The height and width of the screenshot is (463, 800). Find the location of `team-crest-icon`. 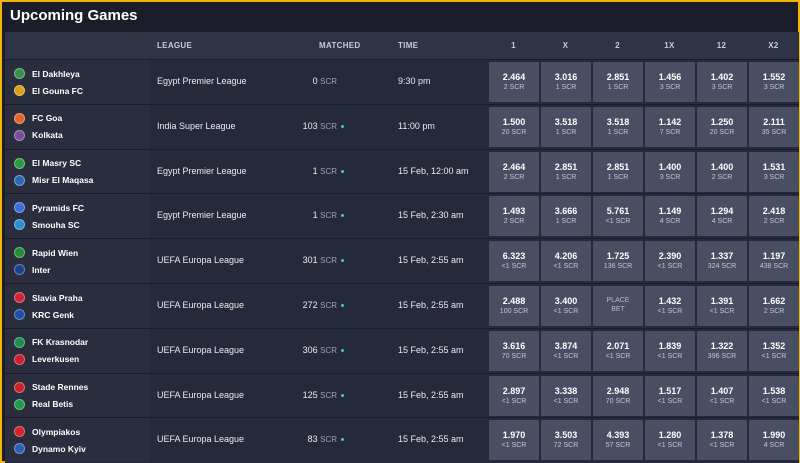

team-crest-icon is located at coordinates (19, 387).